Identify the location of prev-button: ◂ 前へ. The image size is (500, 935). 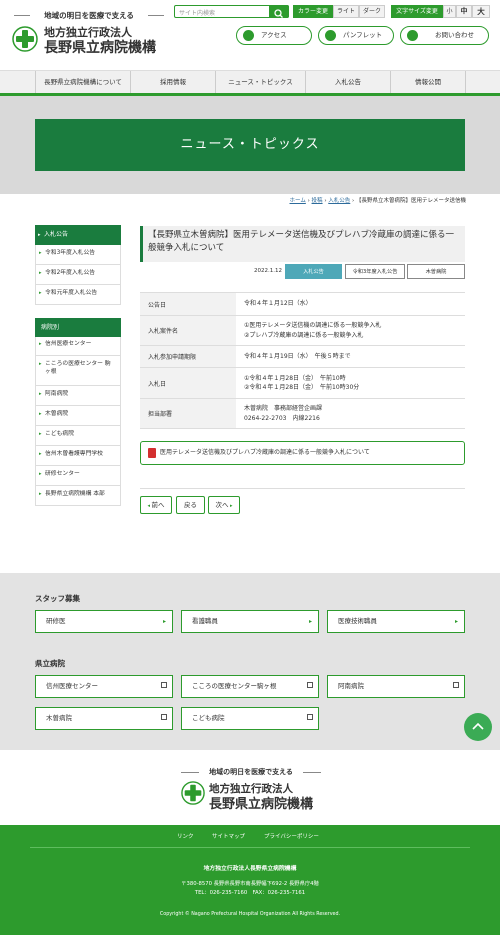
(156, 505).